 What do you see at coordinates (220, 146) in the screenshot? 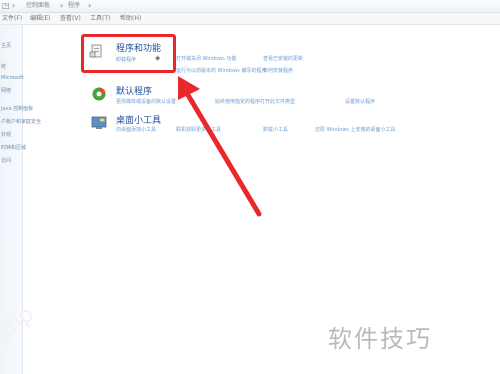
I see `annotation-arrow` at bounding box center [220, 146].